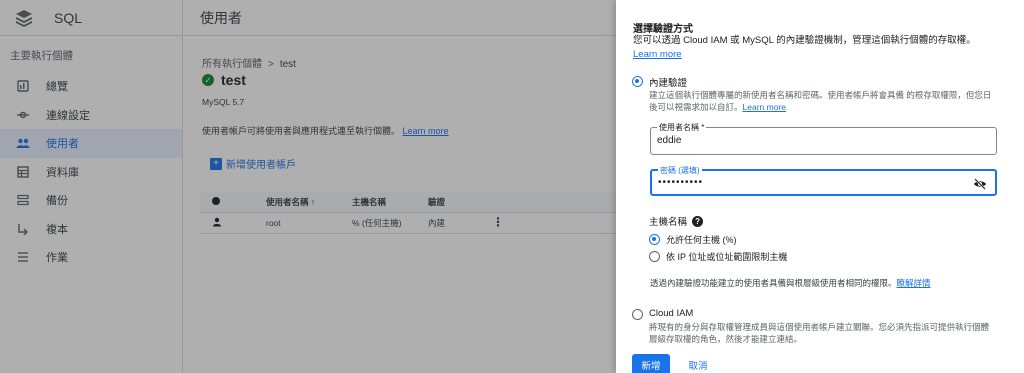 The width and height of the screenshot is (1024, 373). Describe the element at coordinates (819, 327) in the screenshot. I see `cloud-iam-desc-line-1: 將現有的身分與存取權管理成員與這個使用者帳戶建立關聯。您必須先指派可提供執行個體` at that location.